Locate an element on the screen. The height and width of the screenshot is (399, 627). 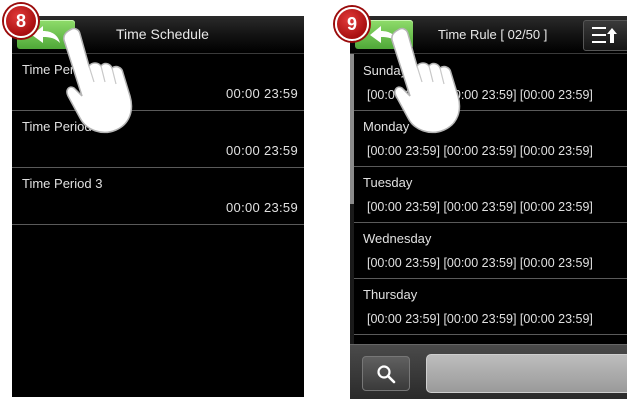
sort-menu-icon is located at coordinates (604, 35).